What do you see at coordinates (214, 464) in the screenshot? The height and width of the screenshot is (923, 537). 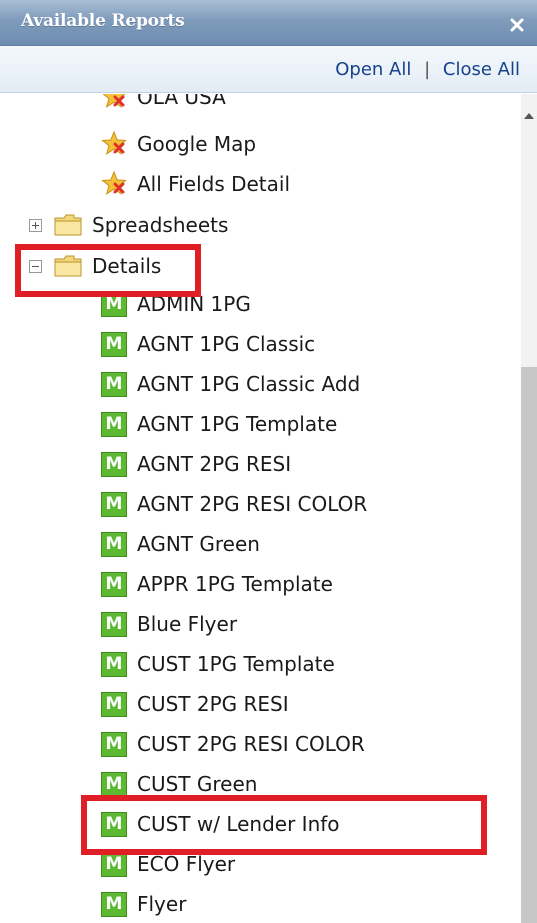 I see `report-label: AGNT 2PG RESI` at bounding box center [214, 464].